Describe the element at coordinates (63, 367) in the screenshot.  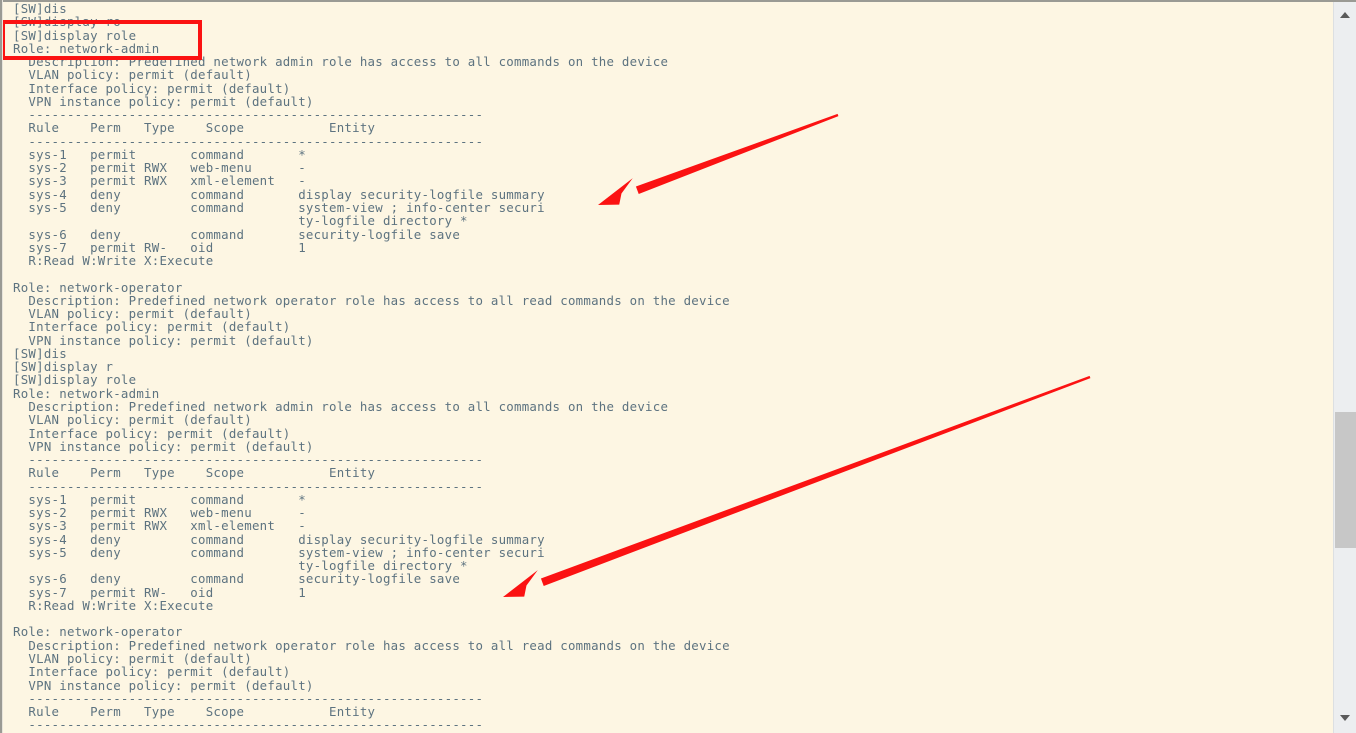
I see `terminal-line: [SW]display r` at that location.